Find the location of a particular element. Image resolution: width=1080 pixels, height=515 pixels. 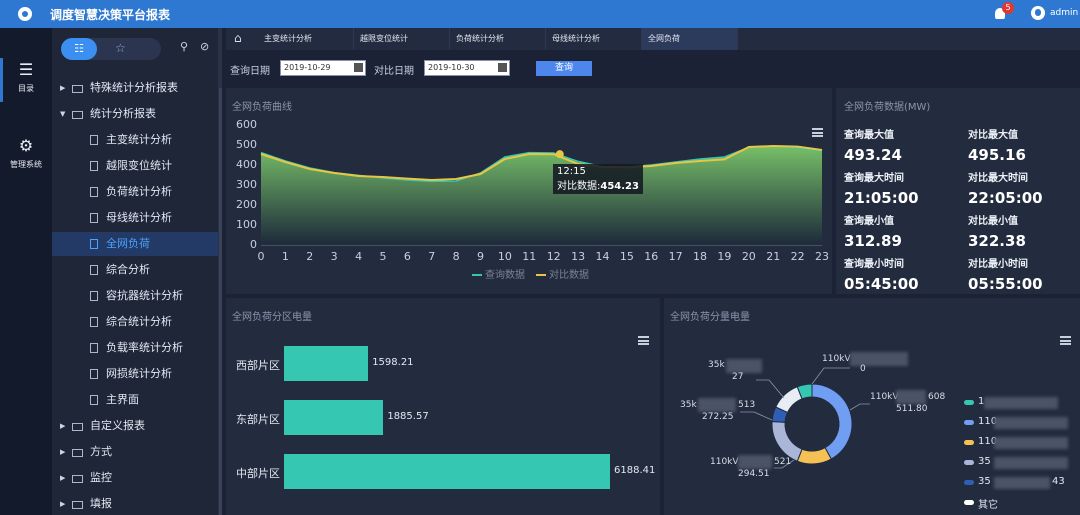

tree-item-label: 综合统计分析 is located at coordinates (139, 321).